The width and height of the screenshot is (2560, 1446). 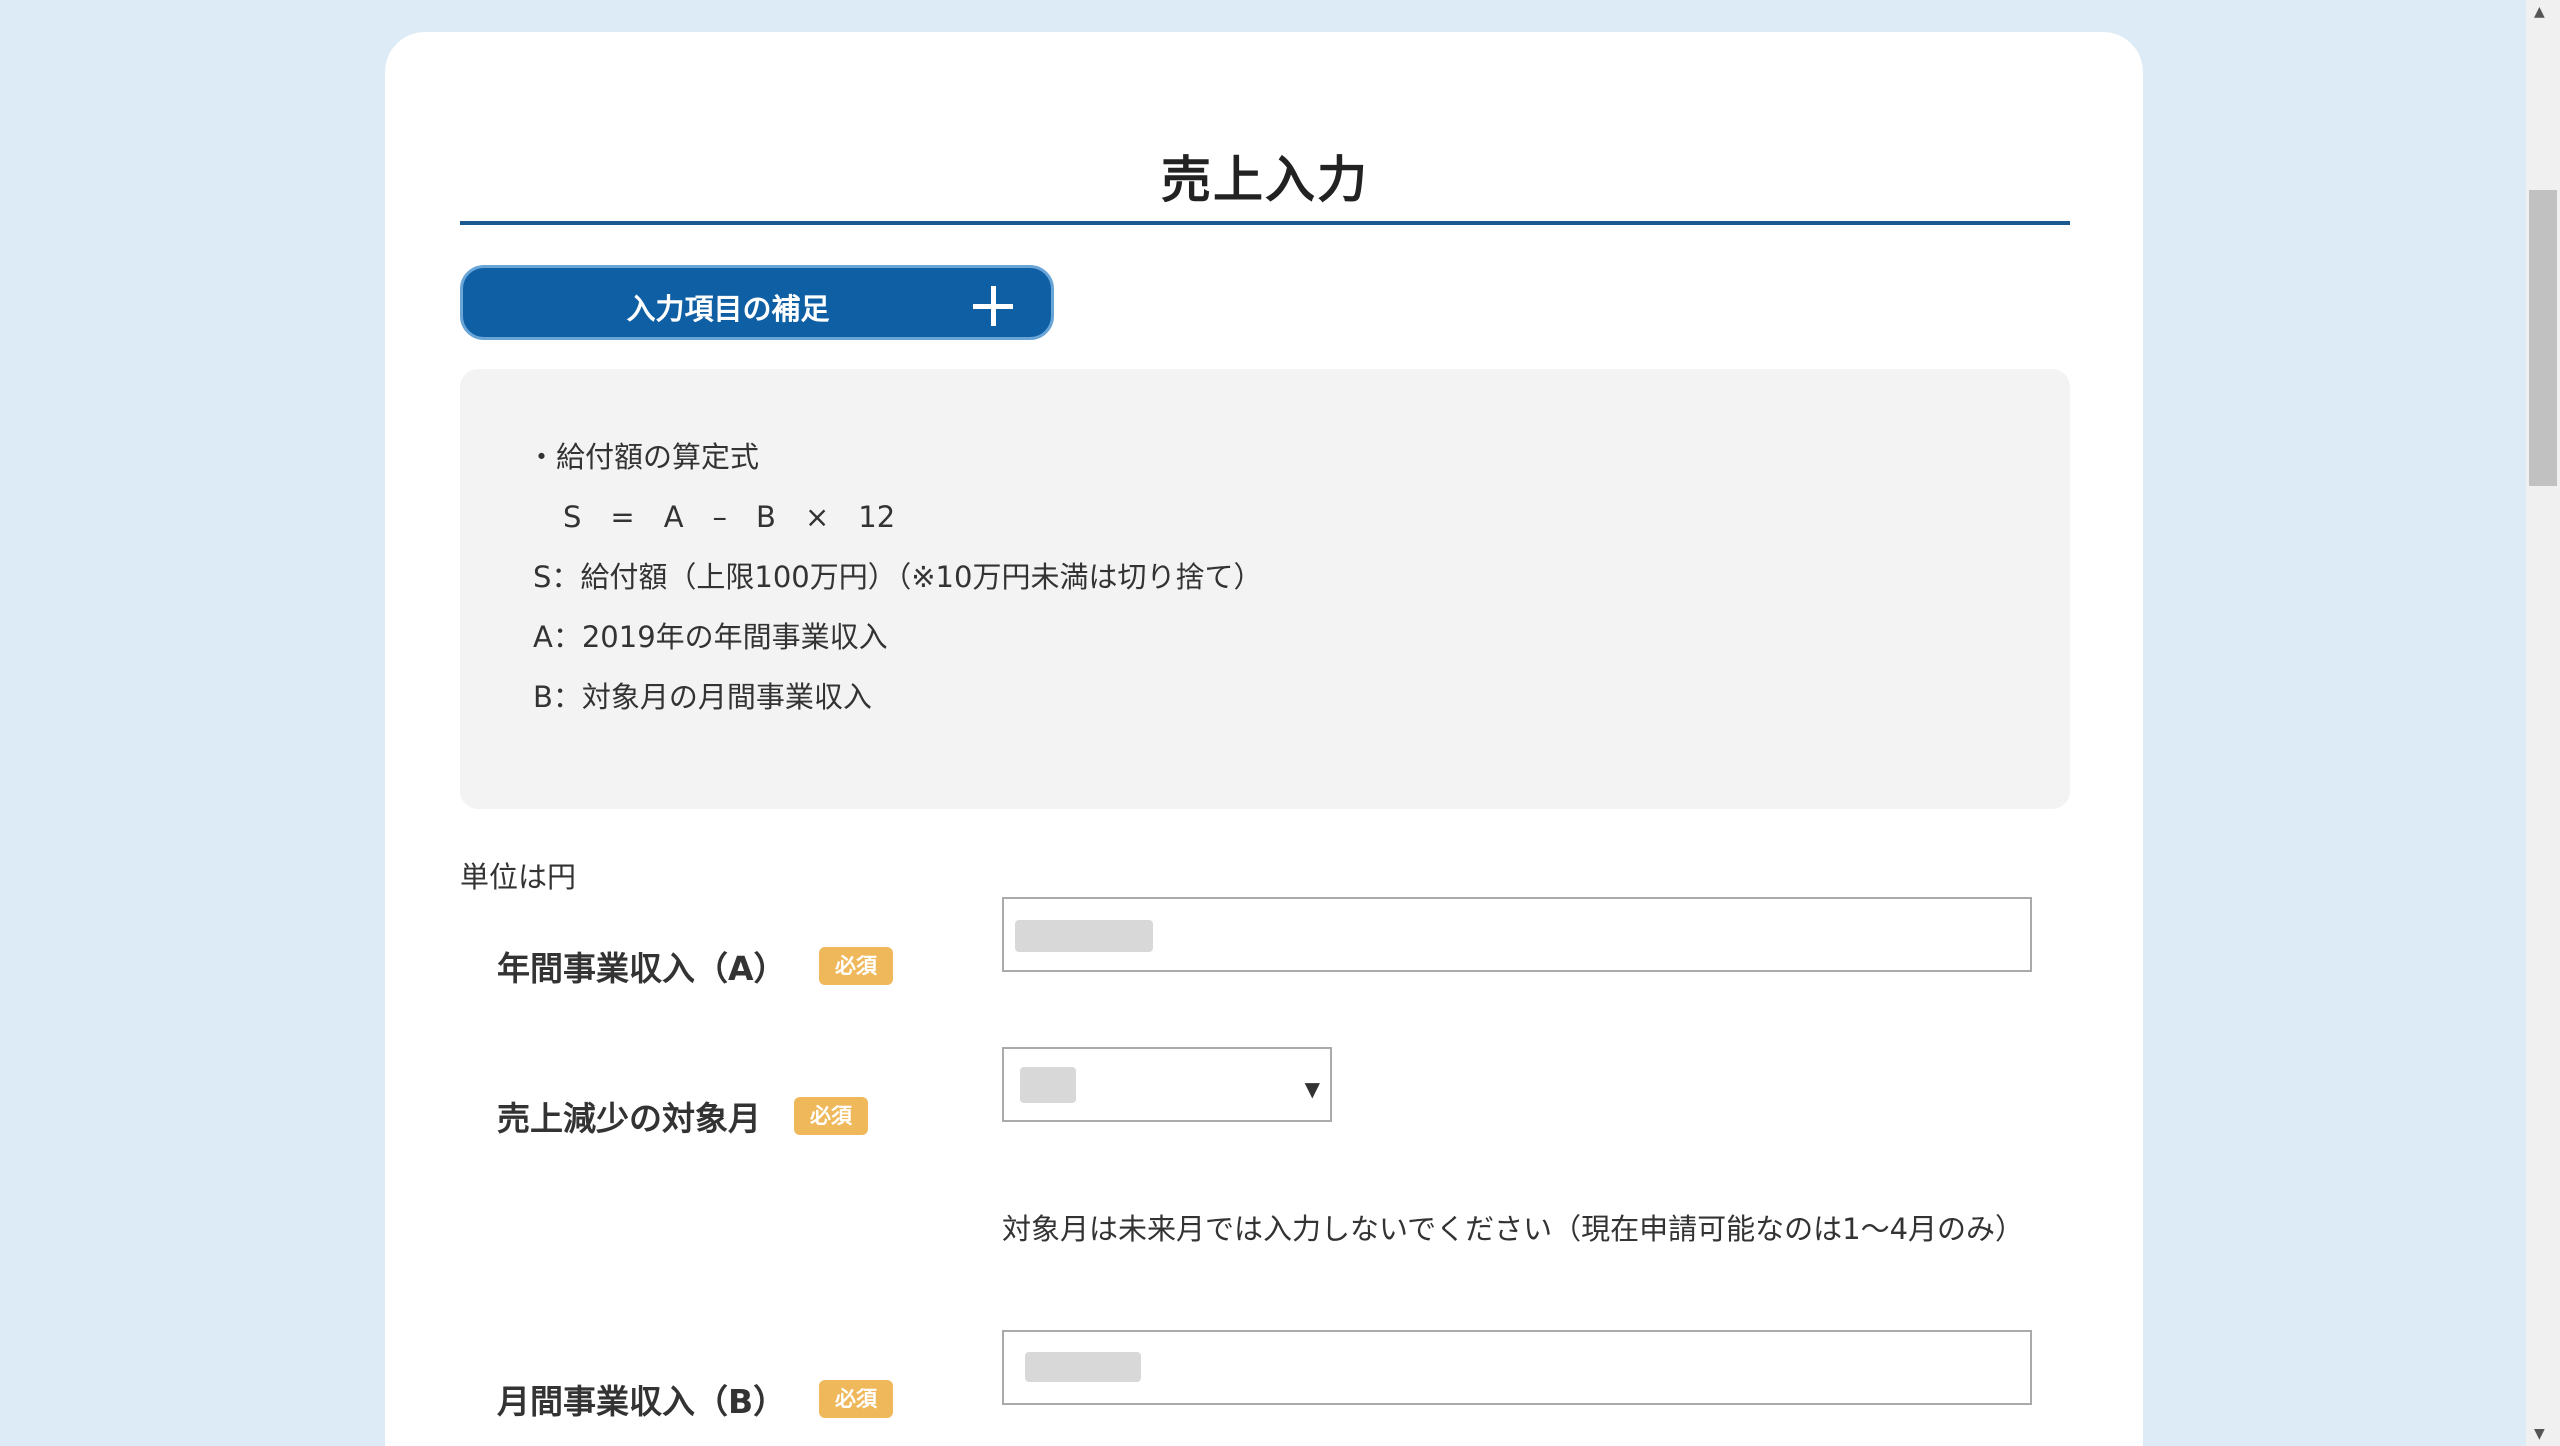 I want to click on supplement-toggle-button: 入力項目の補足, so click(x=757, y=302).